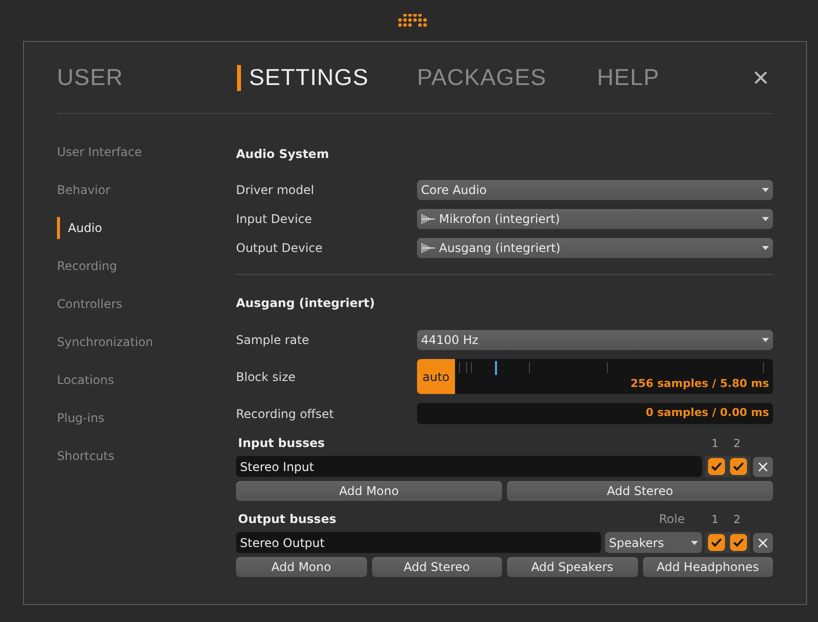  What do you see at coordinates (595, 190) in the screenshot?
I see `device-dropdown: Core Audio` at bounding box center [595, 190].